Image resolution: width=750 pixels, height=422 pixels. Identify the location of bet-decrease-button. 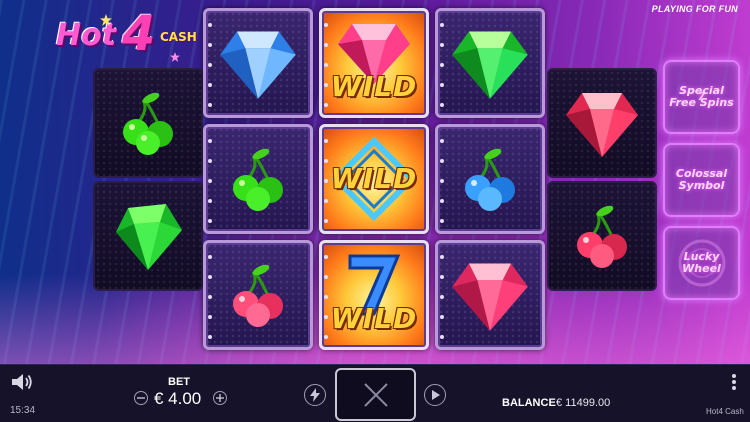
(141, 398).